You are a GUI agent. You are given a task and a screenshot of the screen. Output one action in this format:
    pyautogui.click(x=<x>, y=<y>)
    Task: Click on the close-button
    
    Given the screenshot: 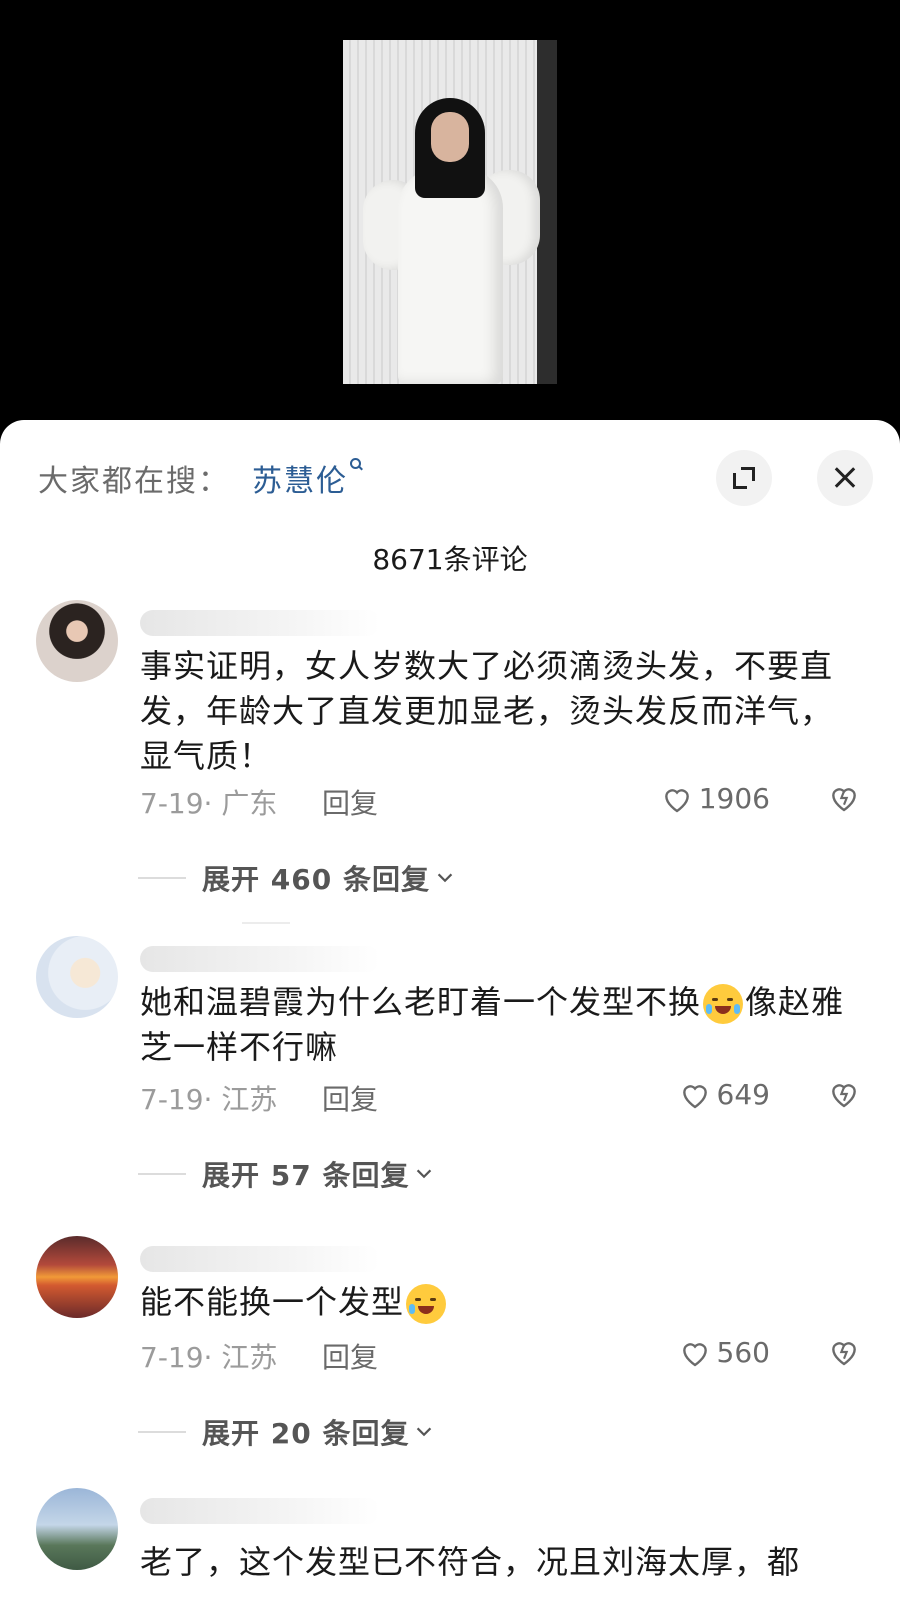 What is the action you would take?
    pyautogui.click(x=845, y=478)
    